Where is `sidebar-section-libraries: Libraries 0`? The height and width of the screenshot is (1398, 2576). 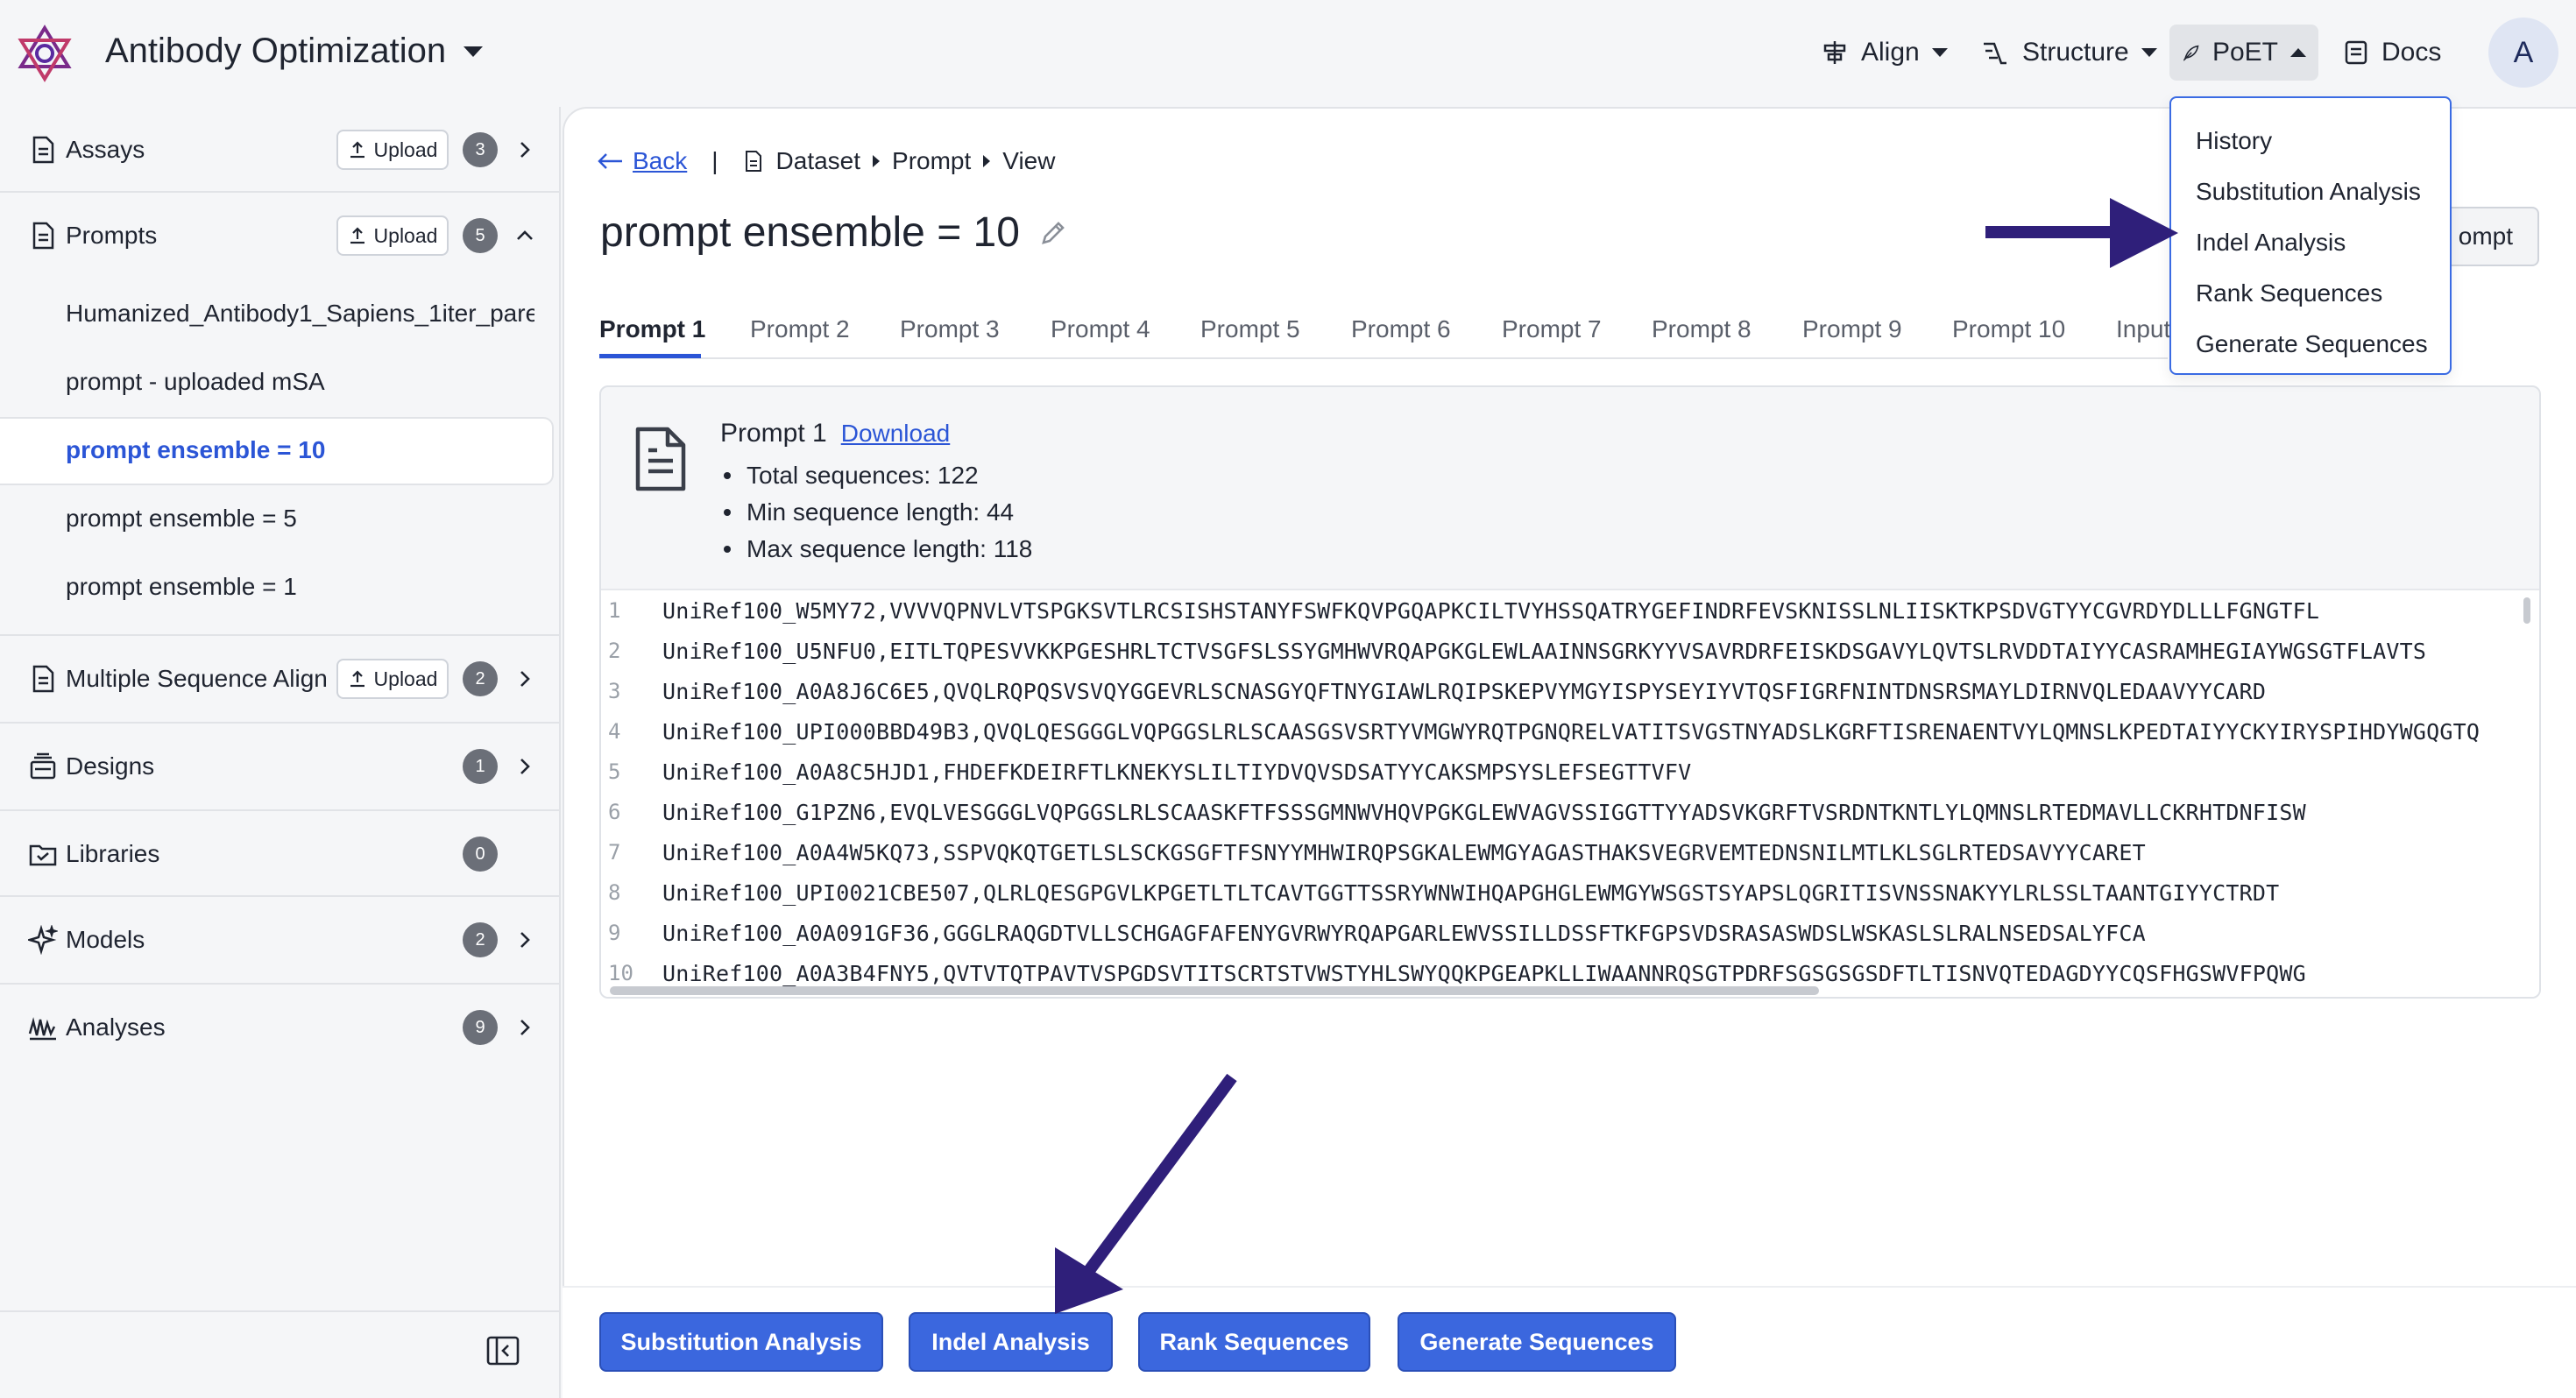 sidebar-section-libraries: Libraries 0 is located at coordinates (280, 854).